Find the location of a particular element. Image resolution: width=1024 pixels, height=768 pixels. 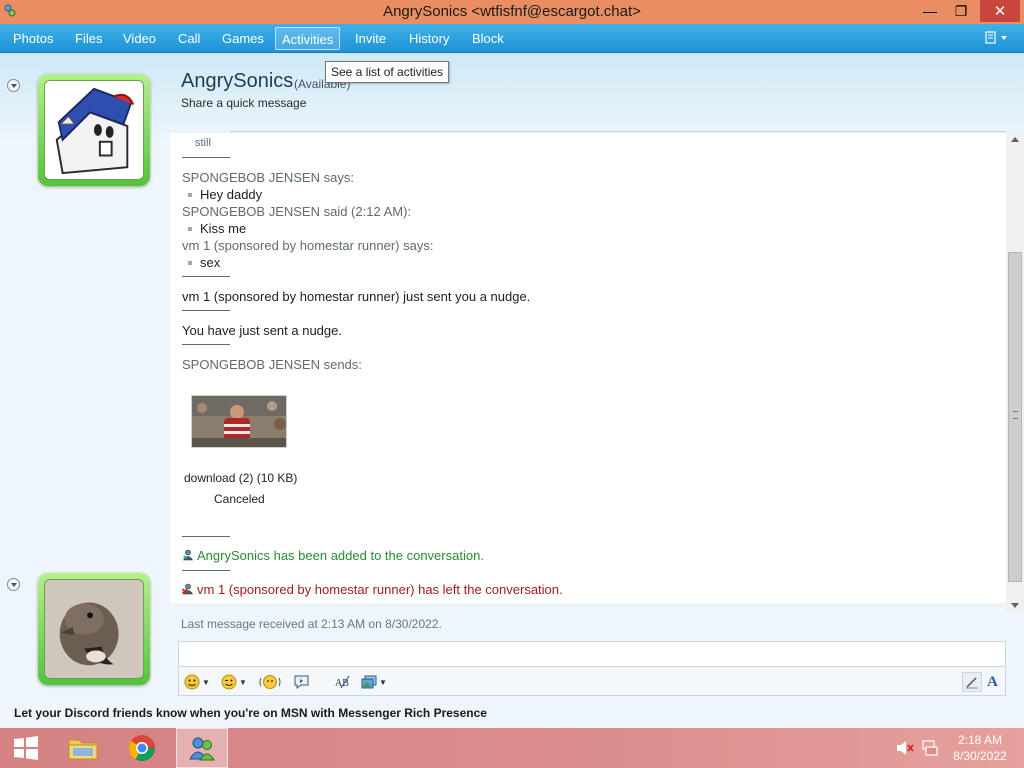

spellcheck-icon: AB is located at coordinates (342, 682).